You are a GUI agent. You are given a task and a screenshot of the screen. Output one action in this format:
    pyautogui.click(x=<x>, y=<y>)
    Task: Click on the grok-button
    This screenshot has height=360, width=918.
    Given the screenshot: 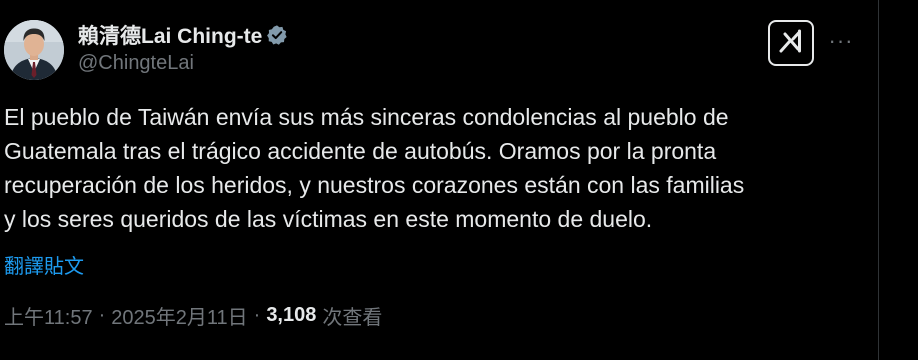 What is the action you would take?
    pyautogui.click(x=791, y=43)
    